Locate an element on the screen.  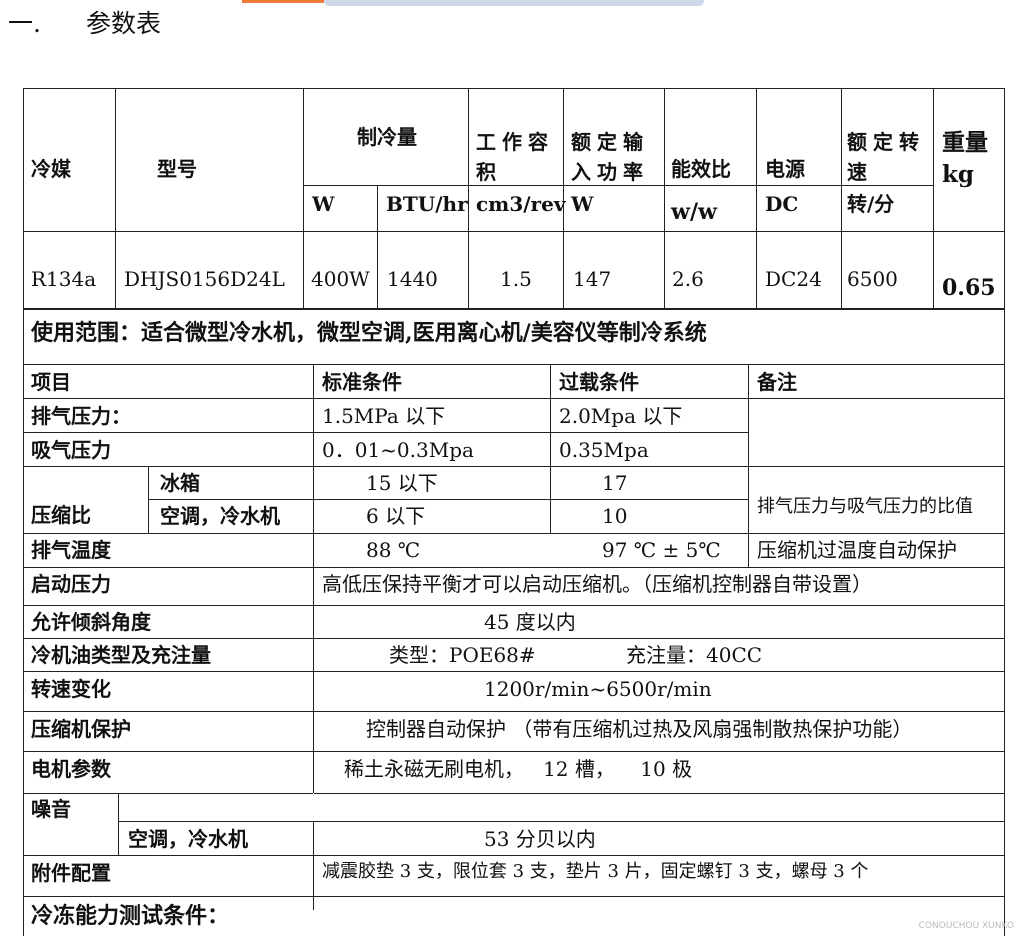
oil-type: 类型：POE68# is located at coordinates (462, 655).